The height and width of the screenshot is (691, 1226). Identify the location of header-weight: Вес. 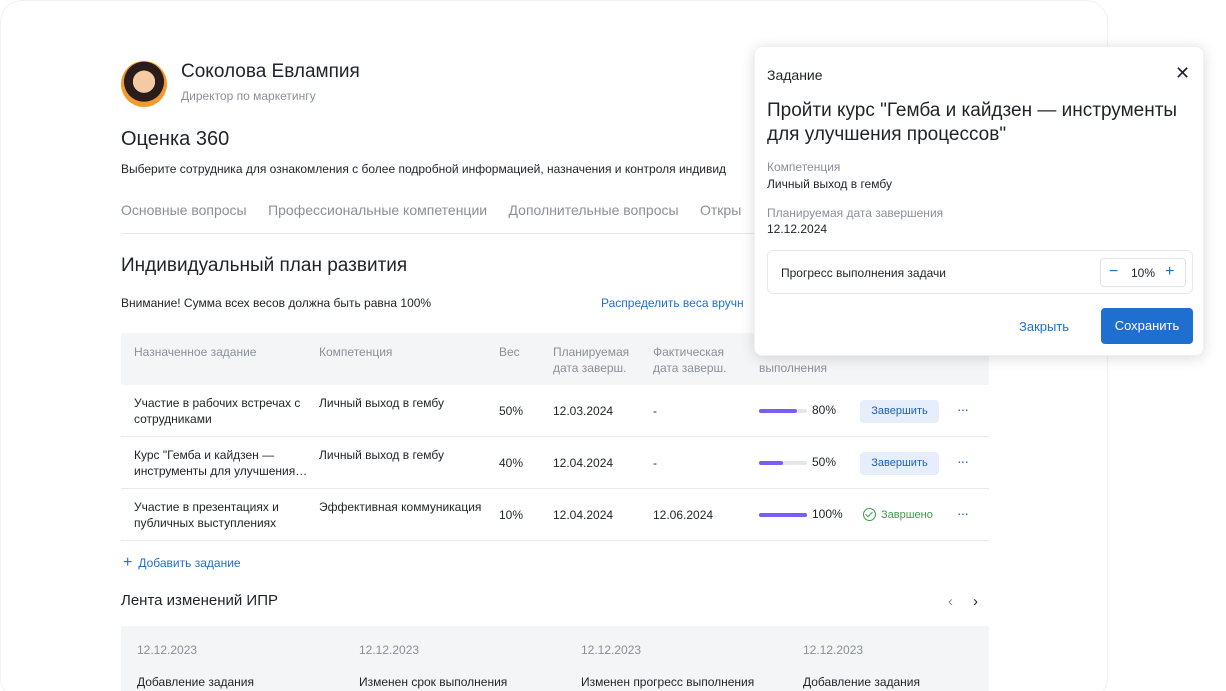
(509, 352).